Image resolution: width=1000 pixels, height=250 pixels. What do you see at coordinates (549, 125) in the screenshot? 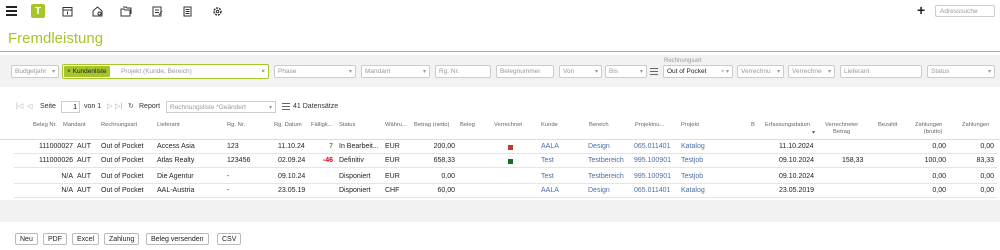
I see `col-kunde: Kunde` at bounding box center [549, 125].